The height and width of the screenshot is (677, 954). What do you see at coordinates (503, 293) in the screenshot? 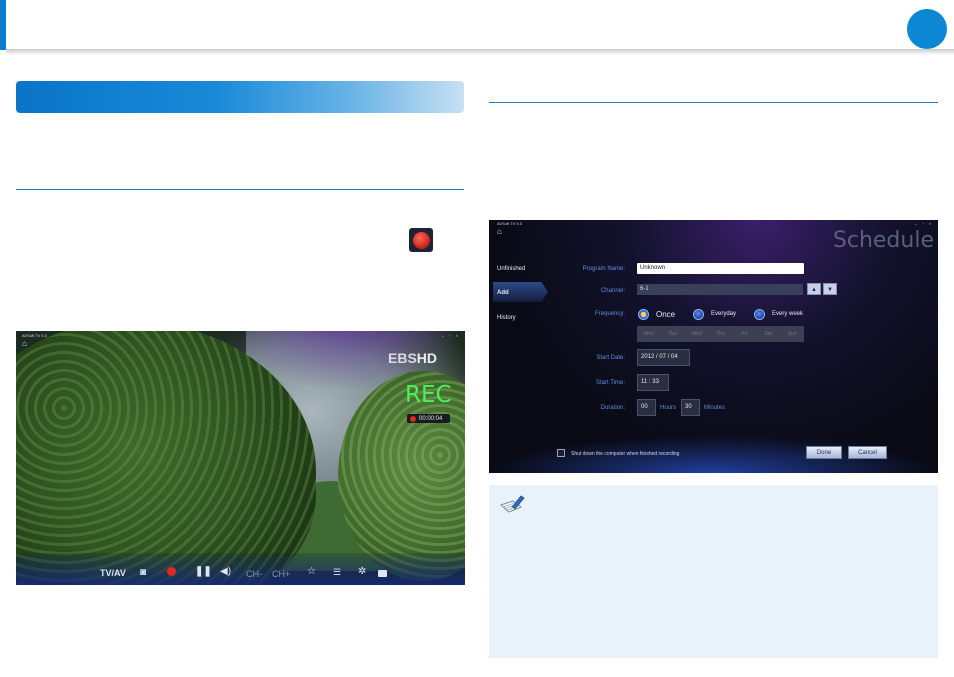
I see `nav-add: Add` at bounding box center [503, 293].